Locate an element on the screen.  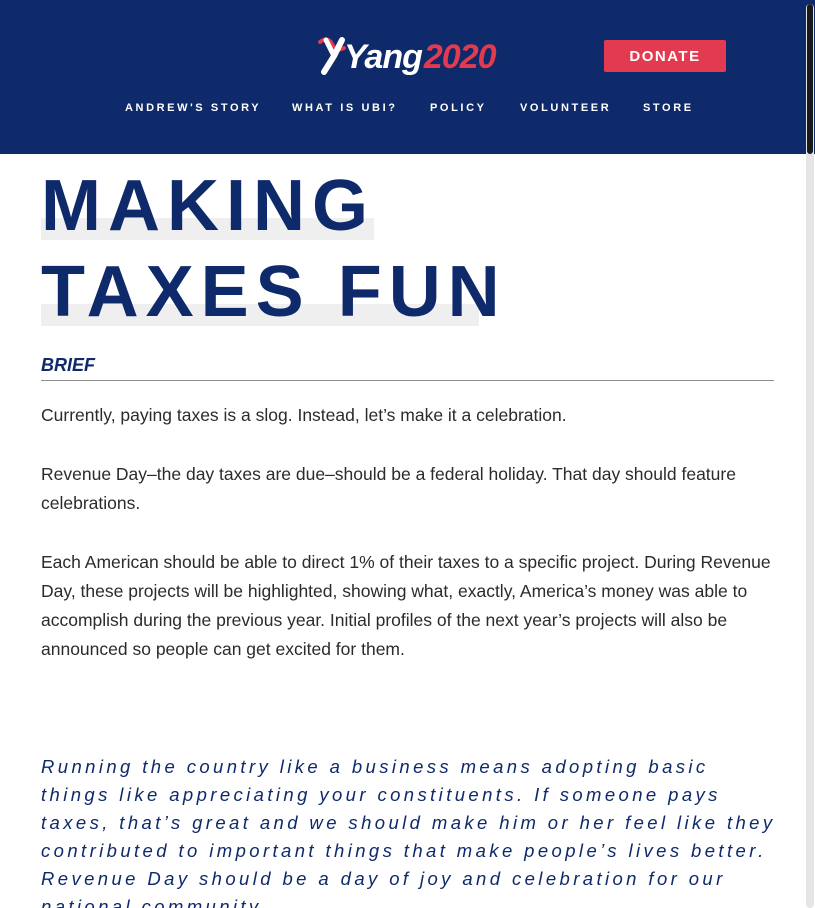
nav-item-policy: POLICY is located at coordinates (458, 108).